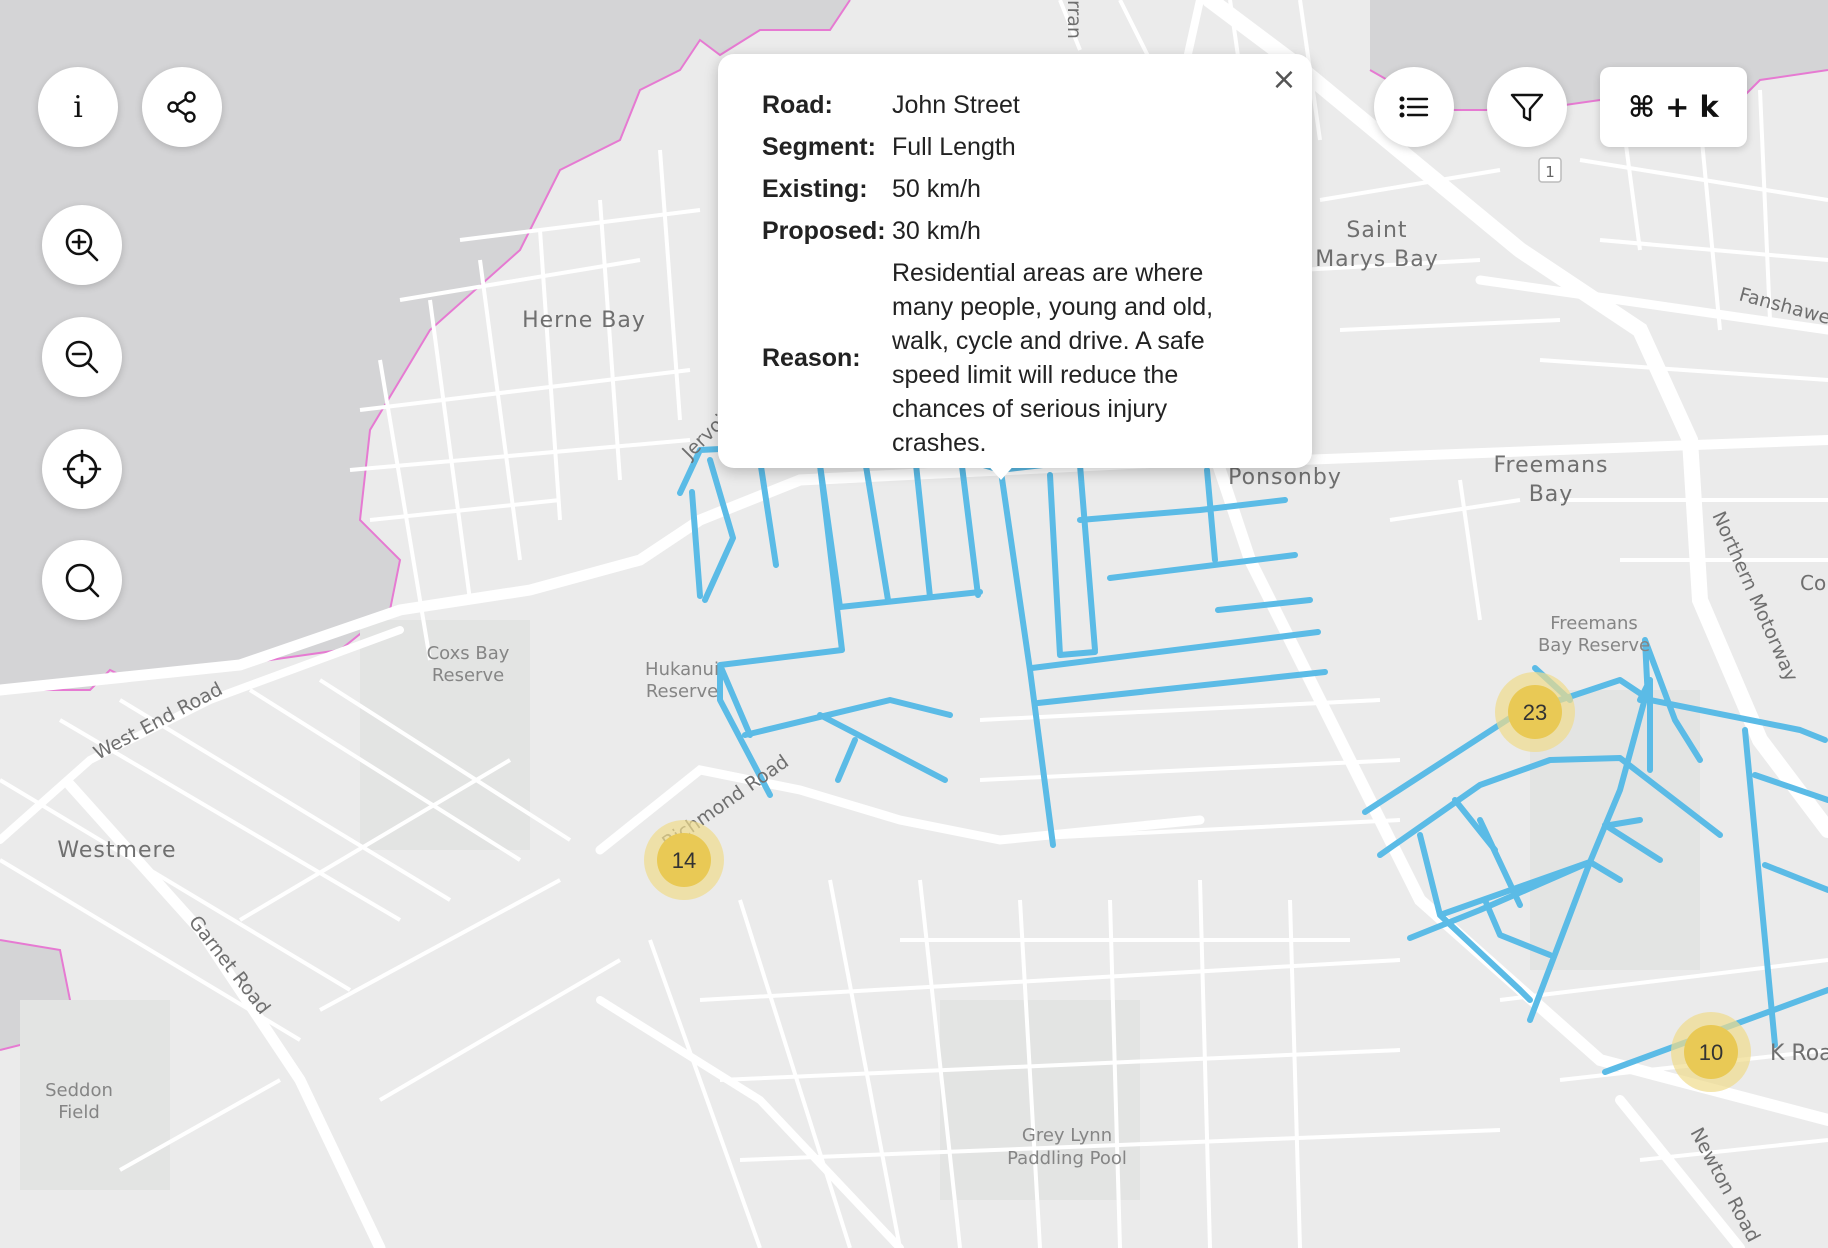 The height and width of the screenshot is (1248, 1828). I want to click on list-icon, so click(1414, 107).